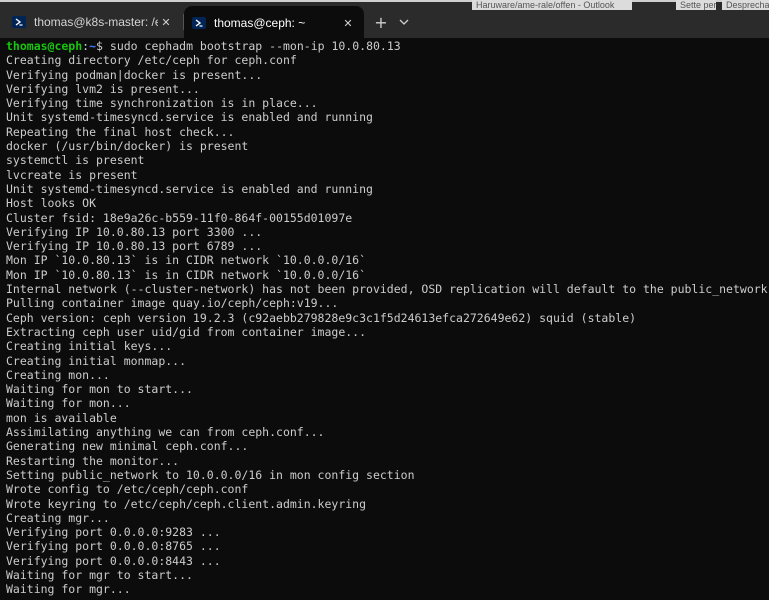 The height and width of the screenshot is (600, 769). I want to click on tab-label: thomas@k8s-master: /etc/netplan, so click(96, 22).